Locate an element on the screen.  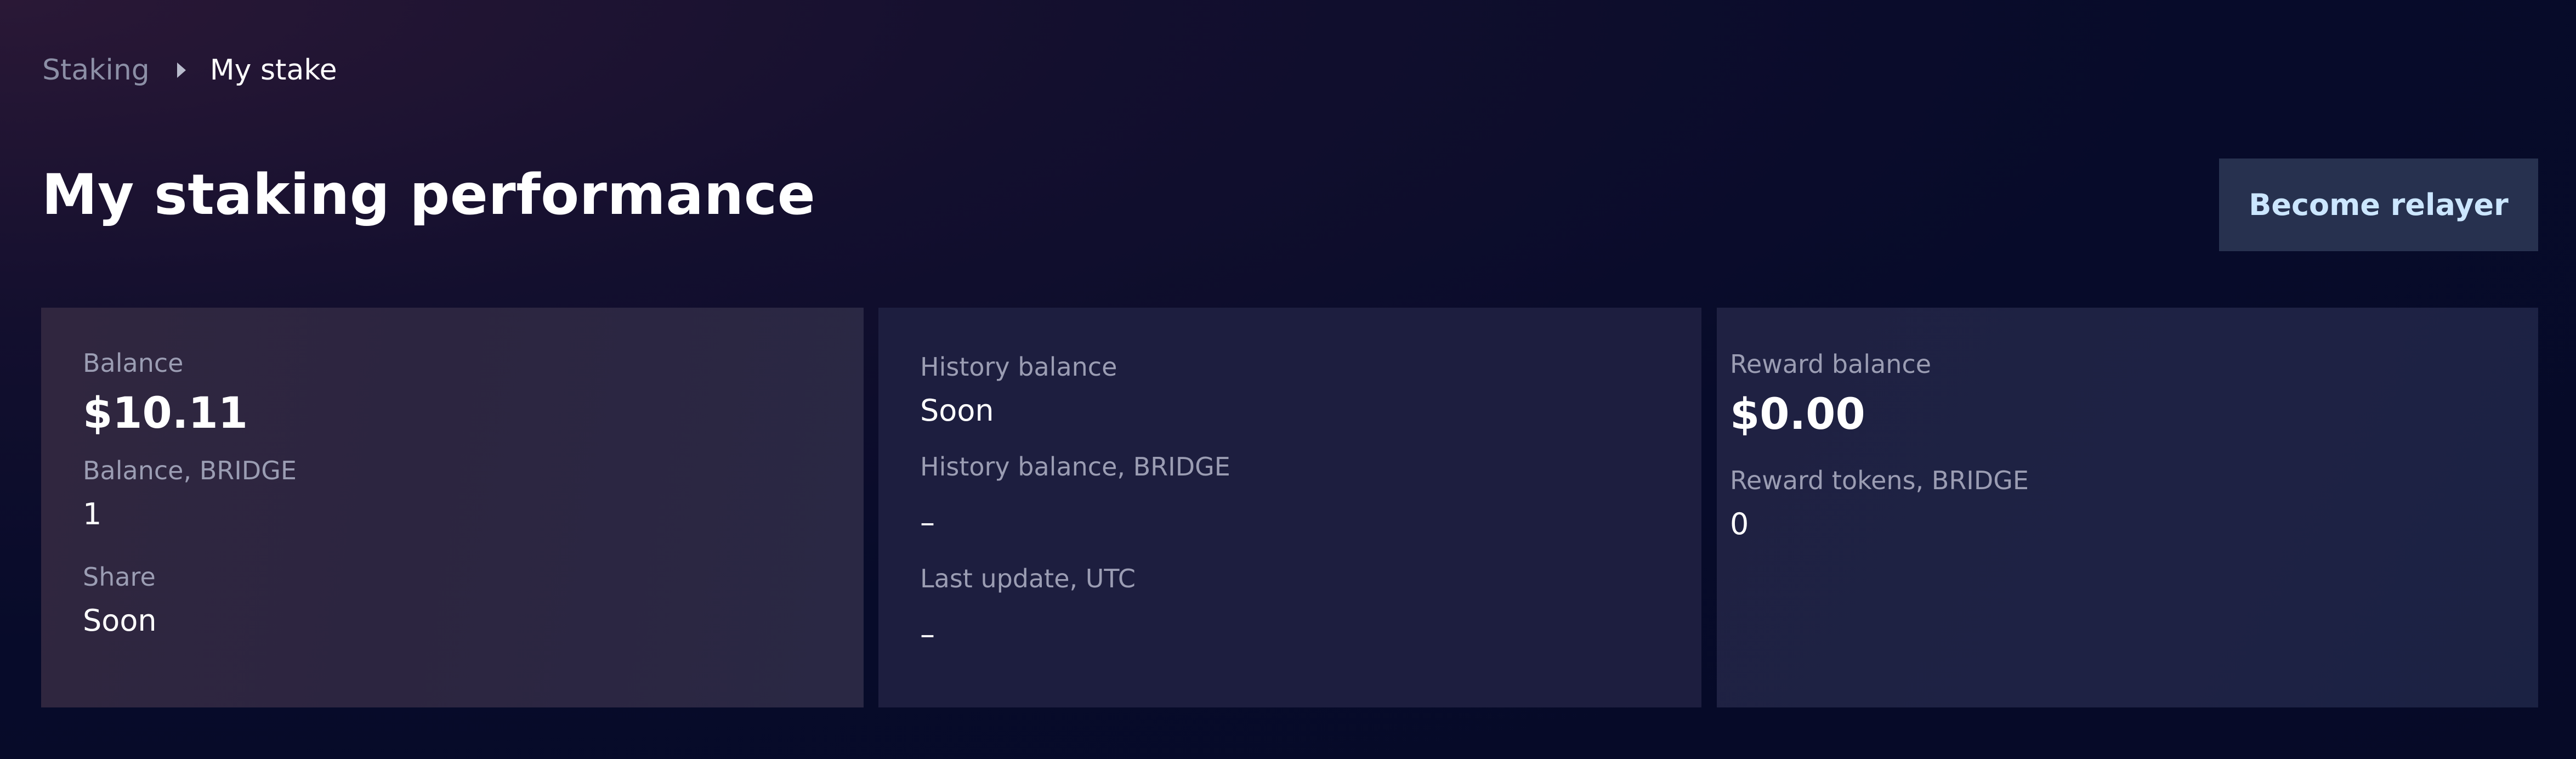
balance-field: Balance $10.11 is located at coordinates (452, 392).